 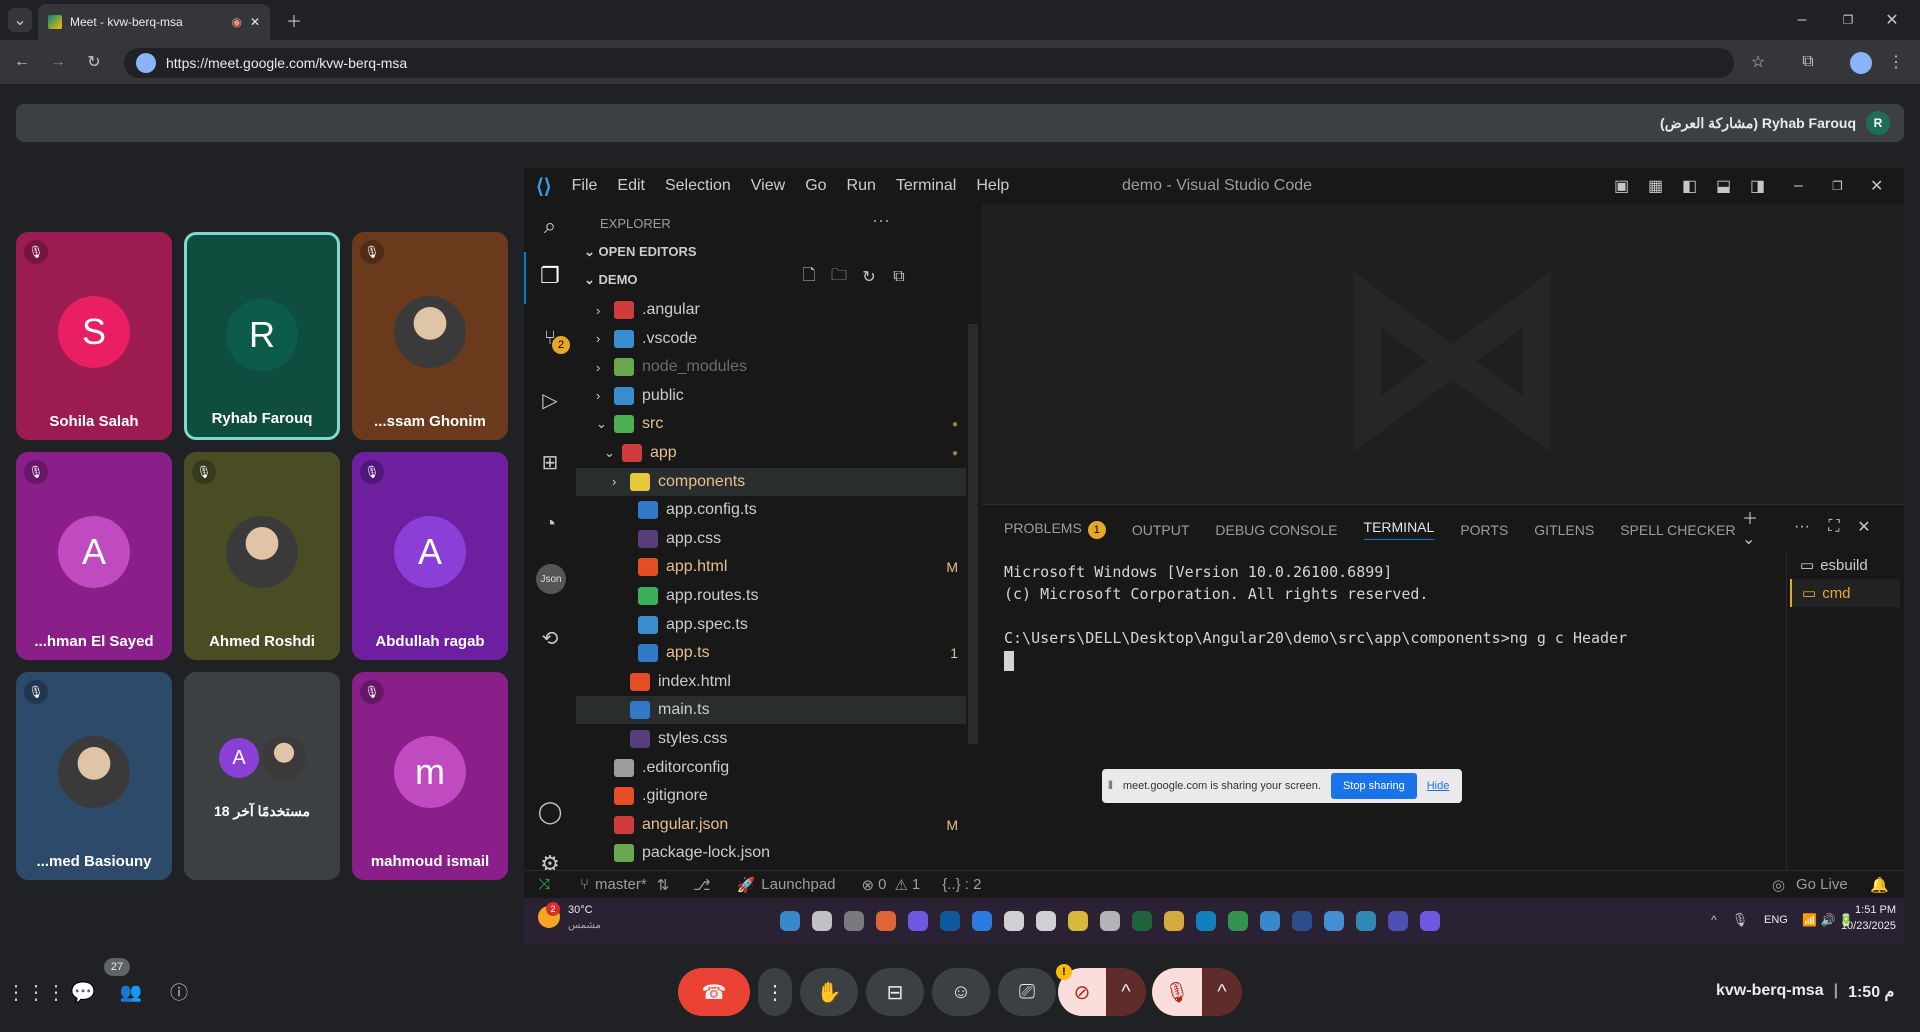 I want to click on graph-icon: ⎇, so click(x=701, y=885).